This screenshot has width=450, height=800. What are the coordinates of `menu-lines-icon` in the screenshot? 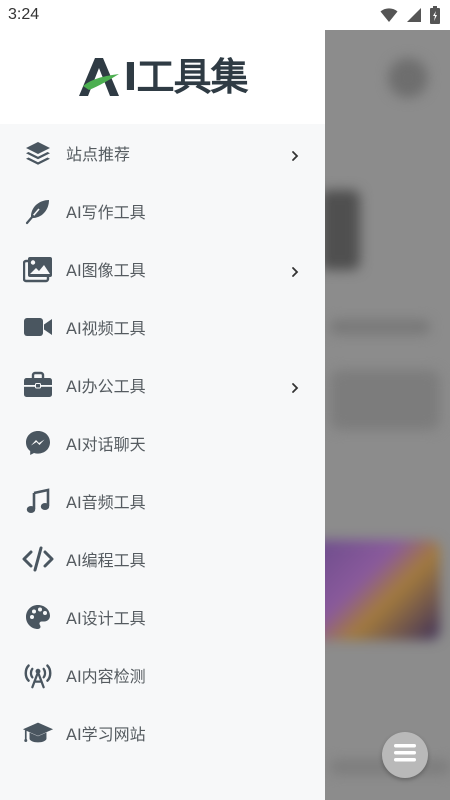 It's located at (405, 755).